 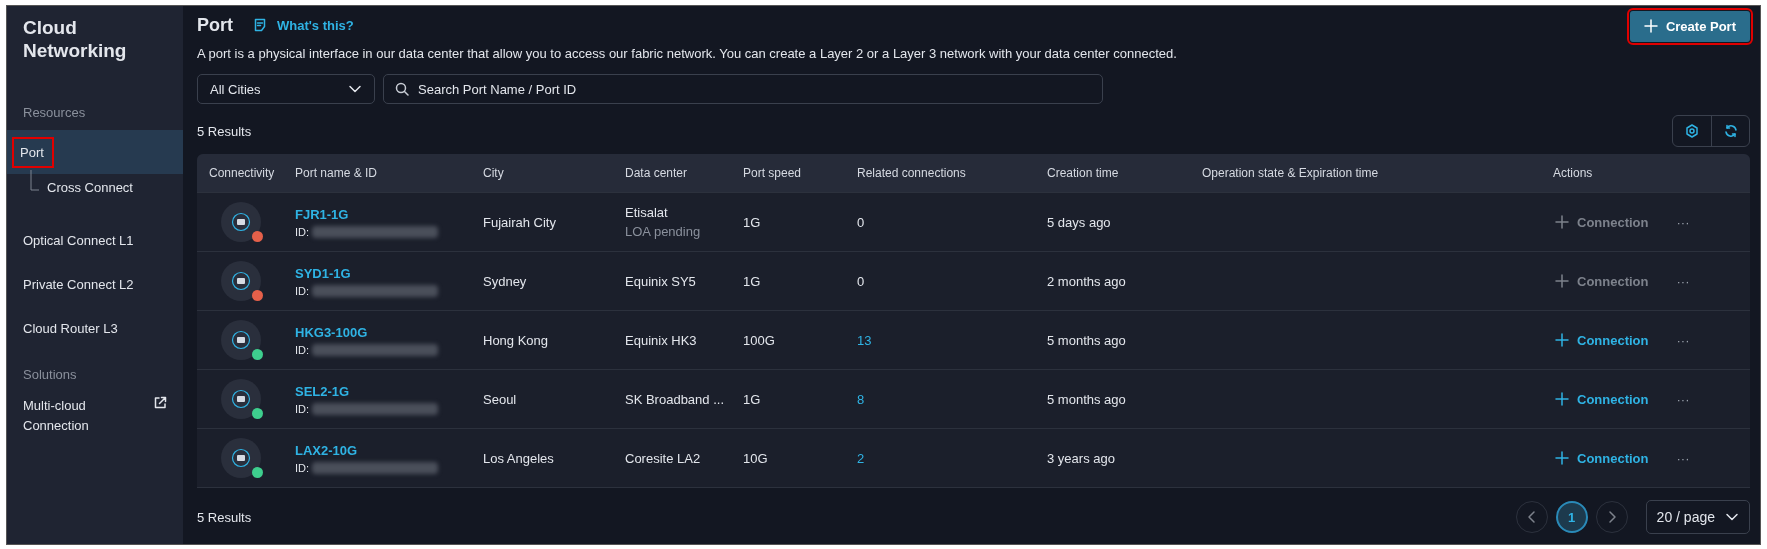 I want to click on column-header: Port speed, so click(x=772, y=173).